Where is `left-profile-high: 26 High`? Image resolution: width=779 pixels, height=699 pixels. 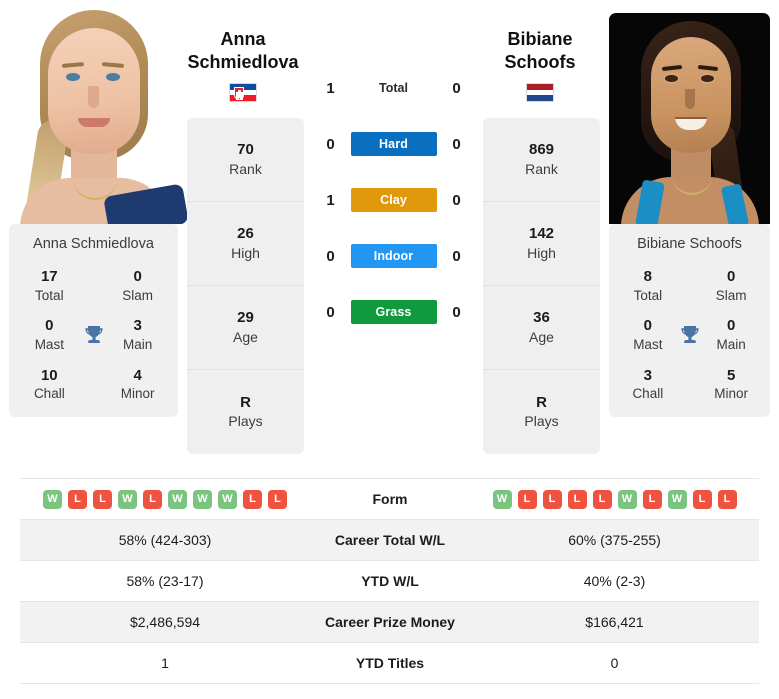 left-profile-high: 26 High is located at coordinates (245, 244).